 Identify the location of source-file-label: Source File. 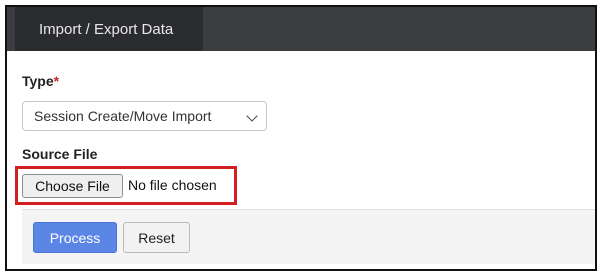
(59, 154).